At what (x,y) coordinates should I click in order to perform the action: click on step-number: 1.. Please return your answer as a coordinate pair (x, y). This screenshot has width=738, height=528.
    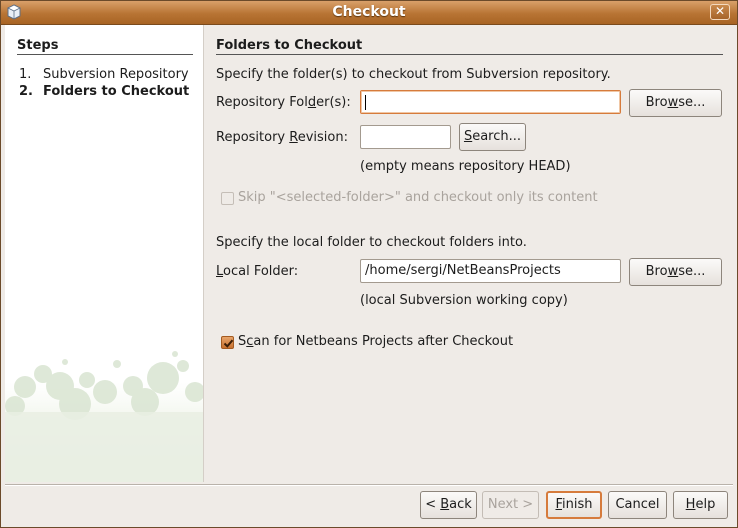
    Looking at the image, I should click on (25, 74).